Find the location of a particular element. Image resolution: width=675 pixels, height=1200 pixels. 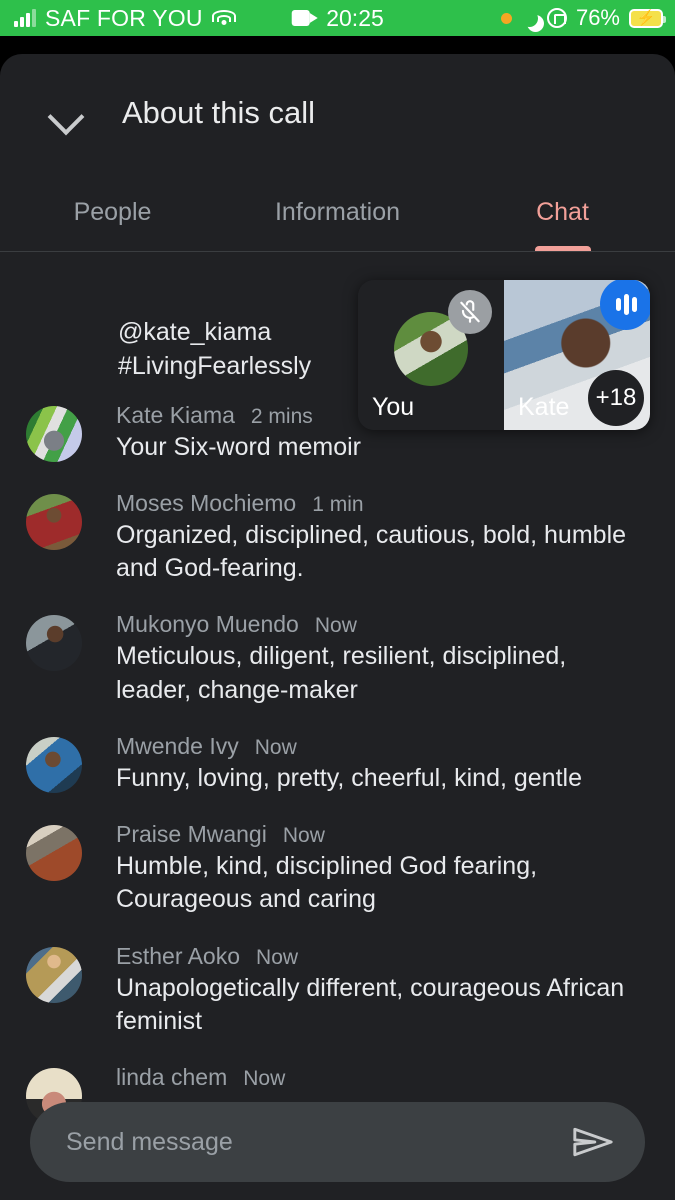

participant-overflow-badge: +18 is located at coordinates (616, 398).